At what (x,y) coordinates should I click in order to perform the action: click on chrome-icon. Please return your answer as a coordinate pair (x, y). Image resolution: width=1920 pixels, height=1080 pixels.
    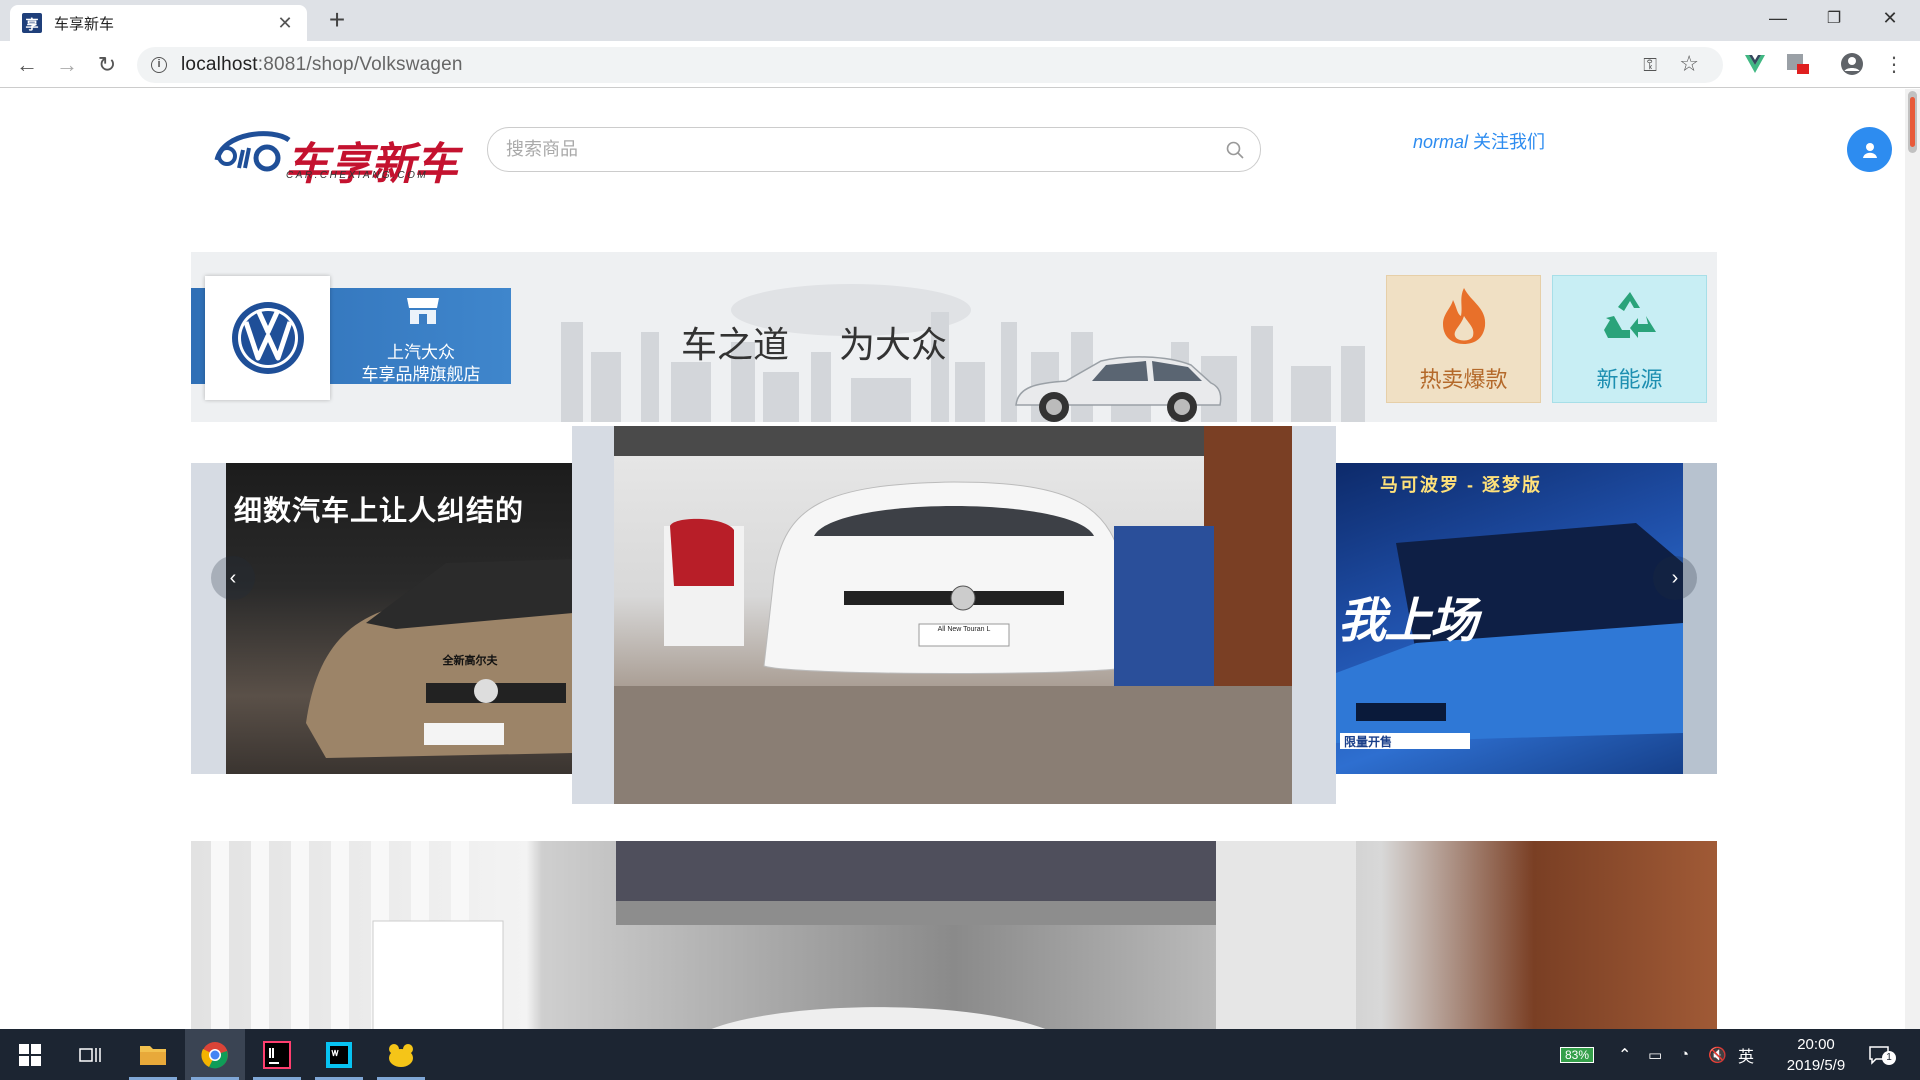
    Looking at the image, I should click on (214, 1054).